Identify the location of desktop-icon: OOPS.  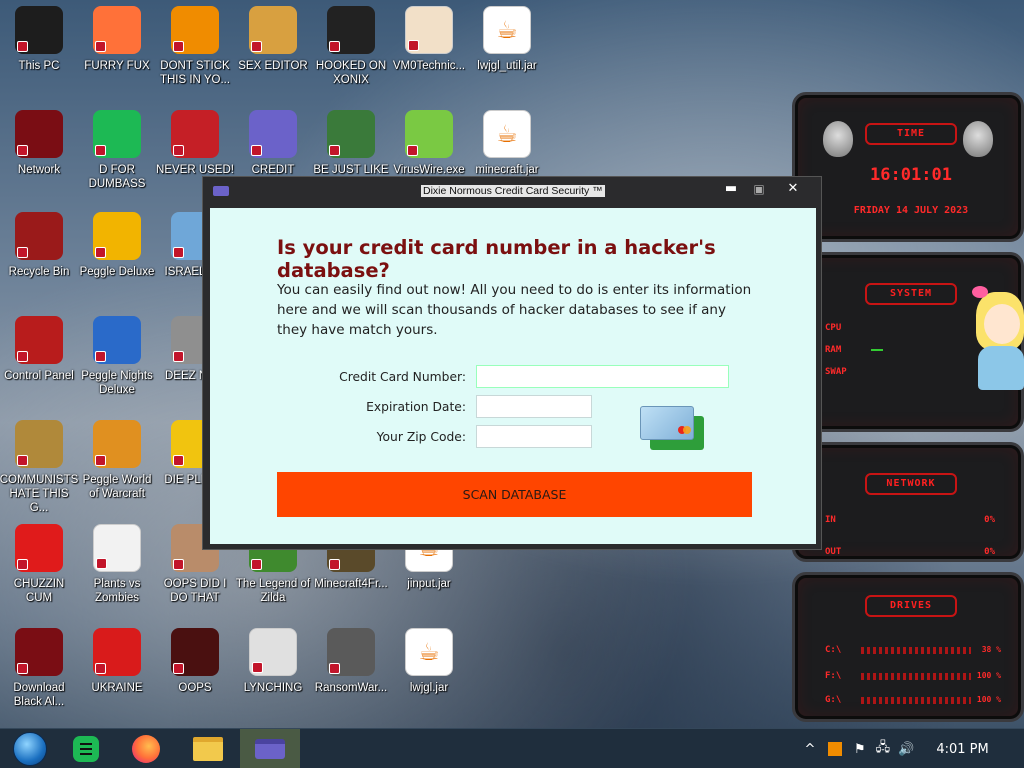
(195, 661).